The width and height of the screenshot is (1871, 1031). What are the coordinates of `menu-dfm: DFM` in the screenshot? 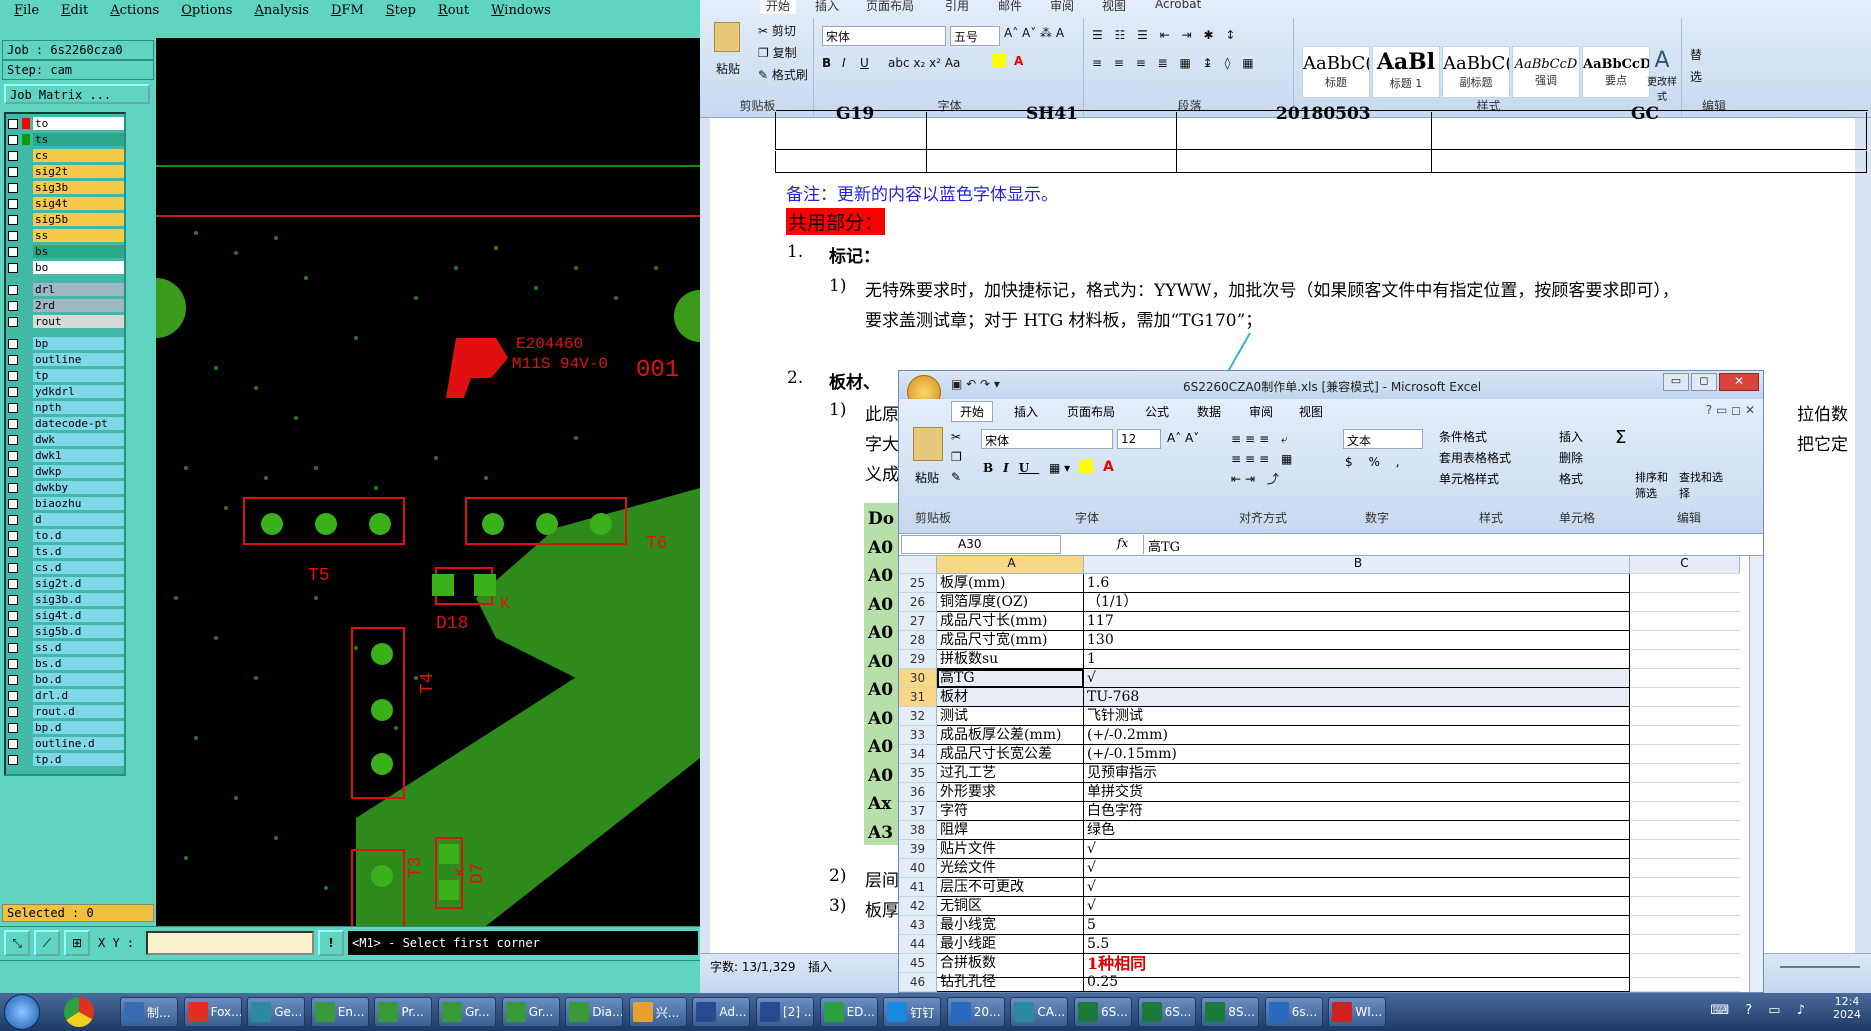 It's located at (347, 10).